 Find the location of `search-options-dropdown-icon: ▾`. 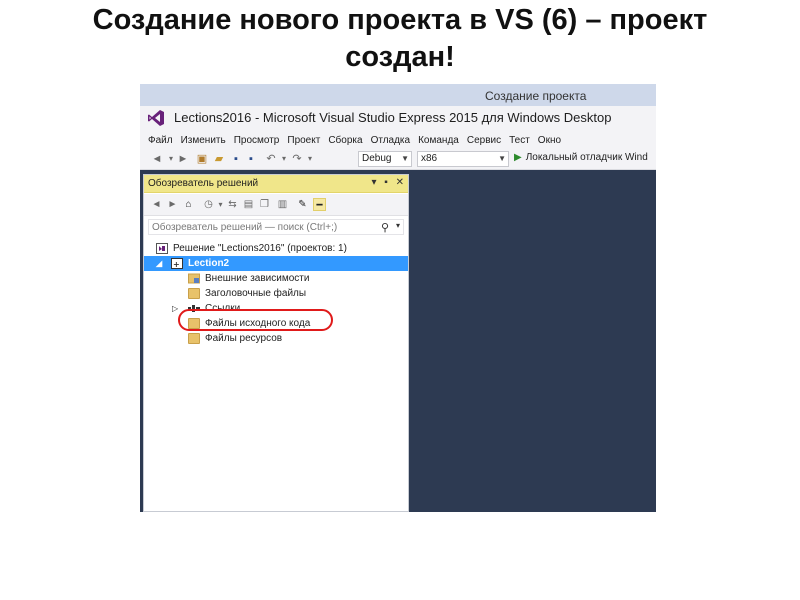

search-options-dropdown-icon: ▾ is located at coordinates (398, 225).